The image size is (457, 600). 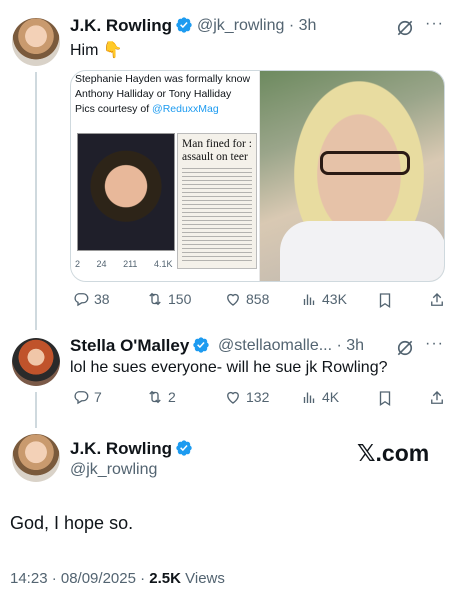 What do you see at coordinates (130, 345) in the screenshot?
I see `author-name-text: Stella O'Malley` at bounding box center [130, 345].